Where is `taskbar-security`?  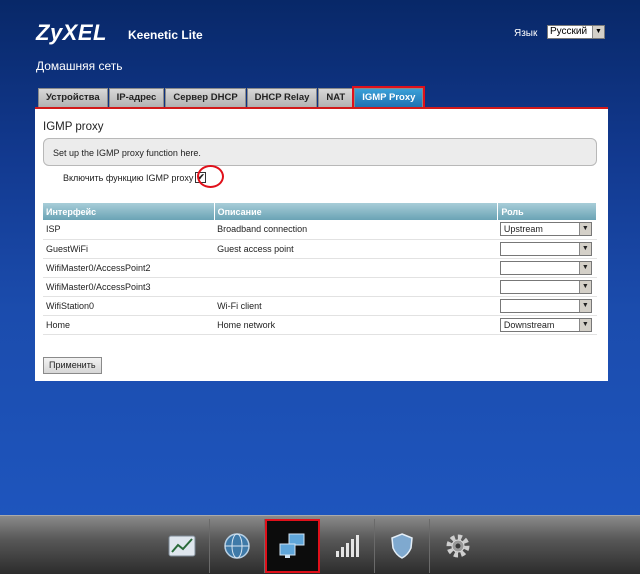
taskbar-security is located at coordinates (402, 546).